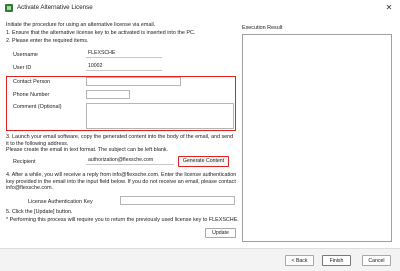 This screenshot has width=400, height=271. I want to click on phone-number-input, so click(108, 94).